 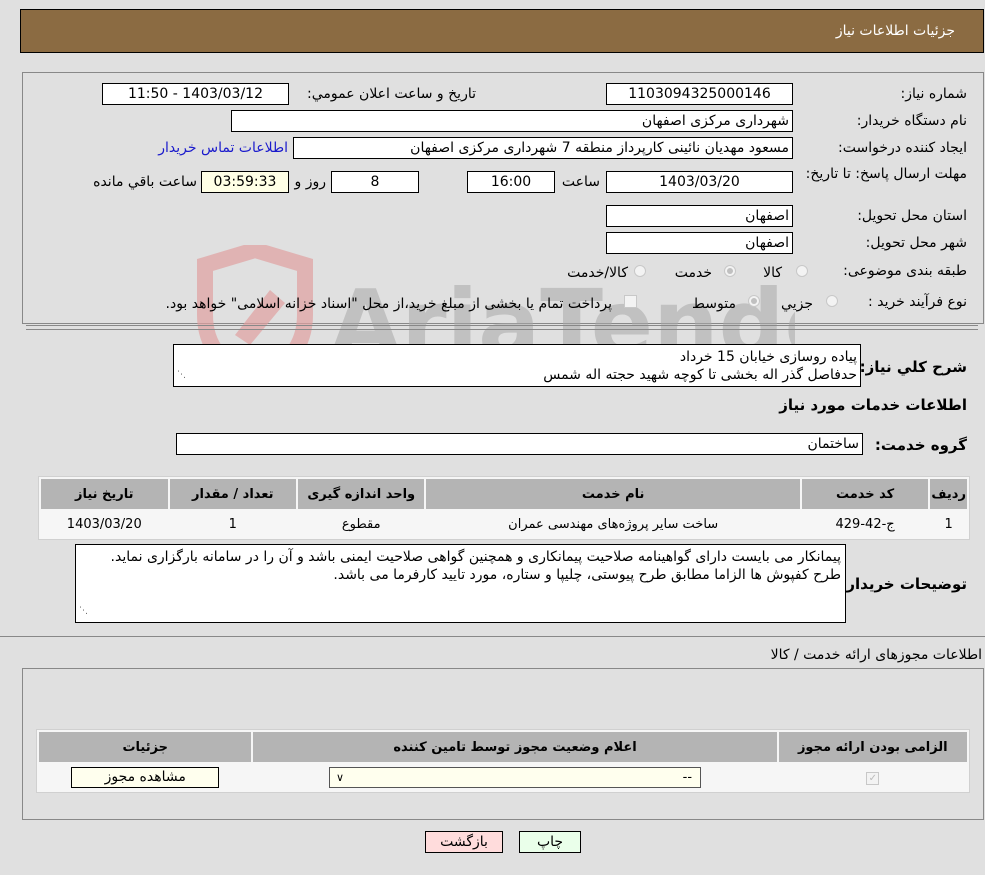 I want to click on services-section-title: اطلاعات خدمات مورد نیاز, so click(x=873, y=405).